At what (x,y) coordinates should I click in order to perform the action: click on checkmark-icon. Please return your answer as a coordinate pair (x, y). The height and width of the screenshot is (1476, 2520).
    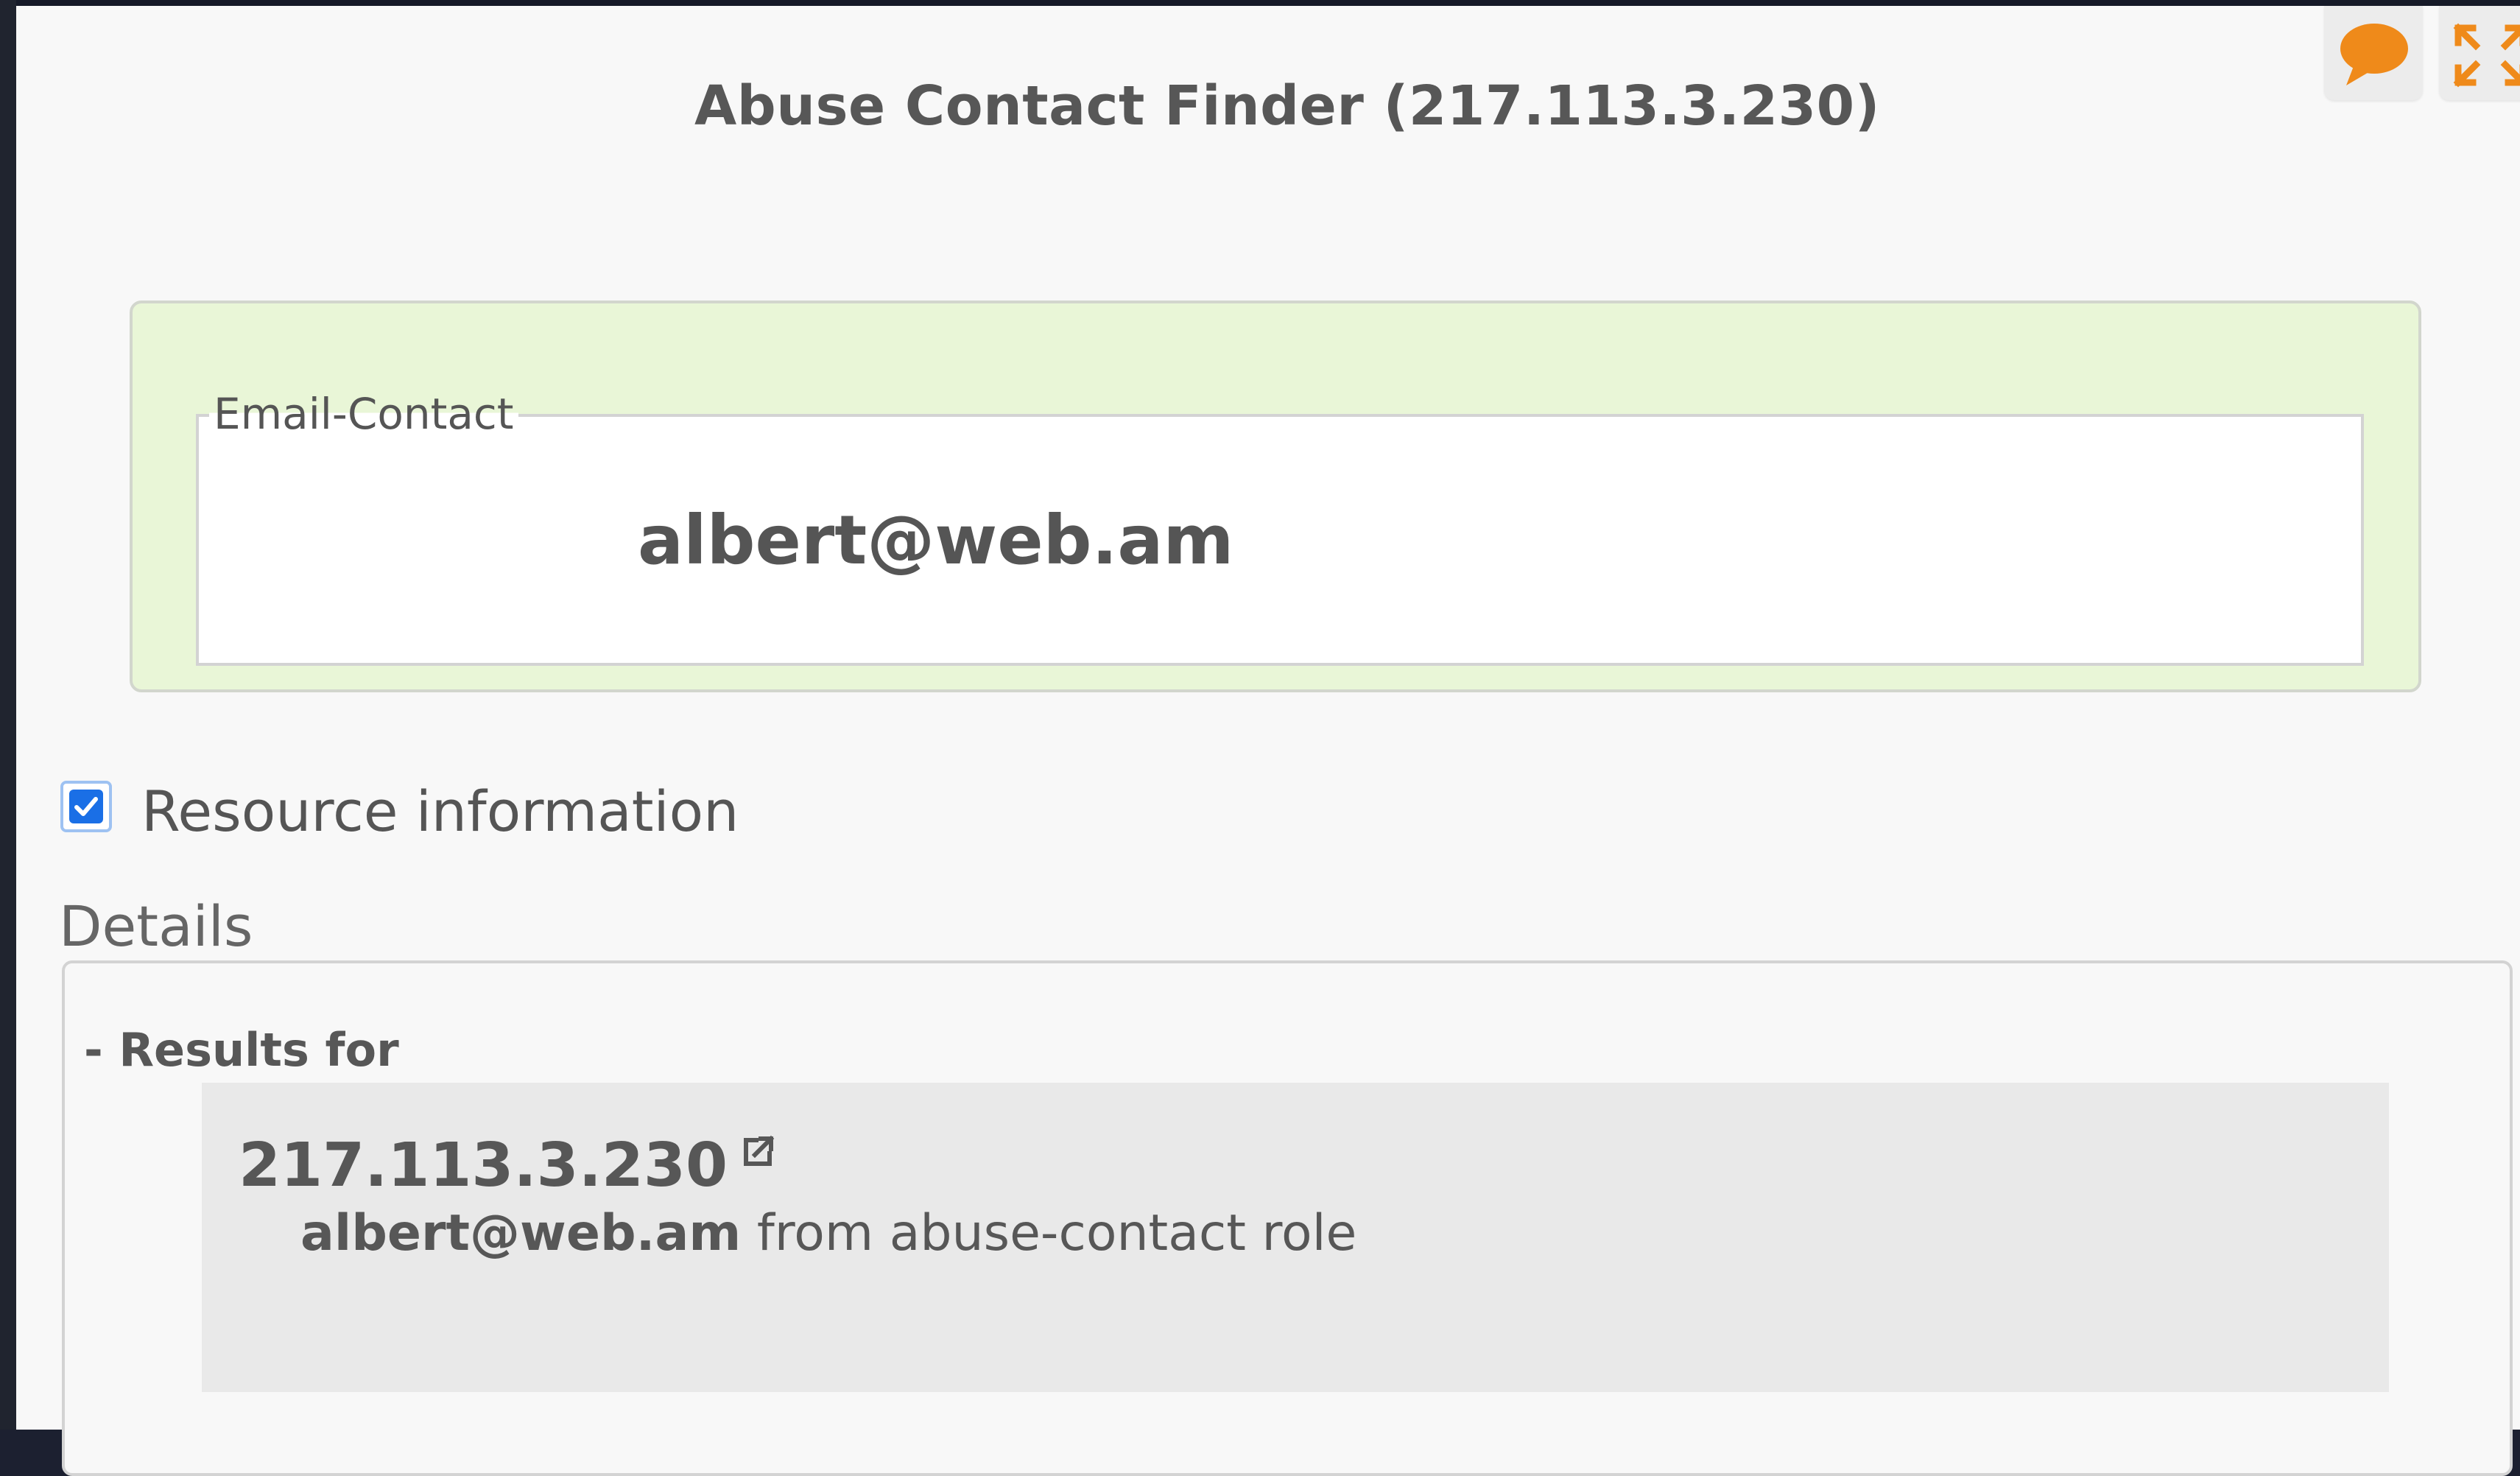
    Looking at the image, I should click on (86, 806).